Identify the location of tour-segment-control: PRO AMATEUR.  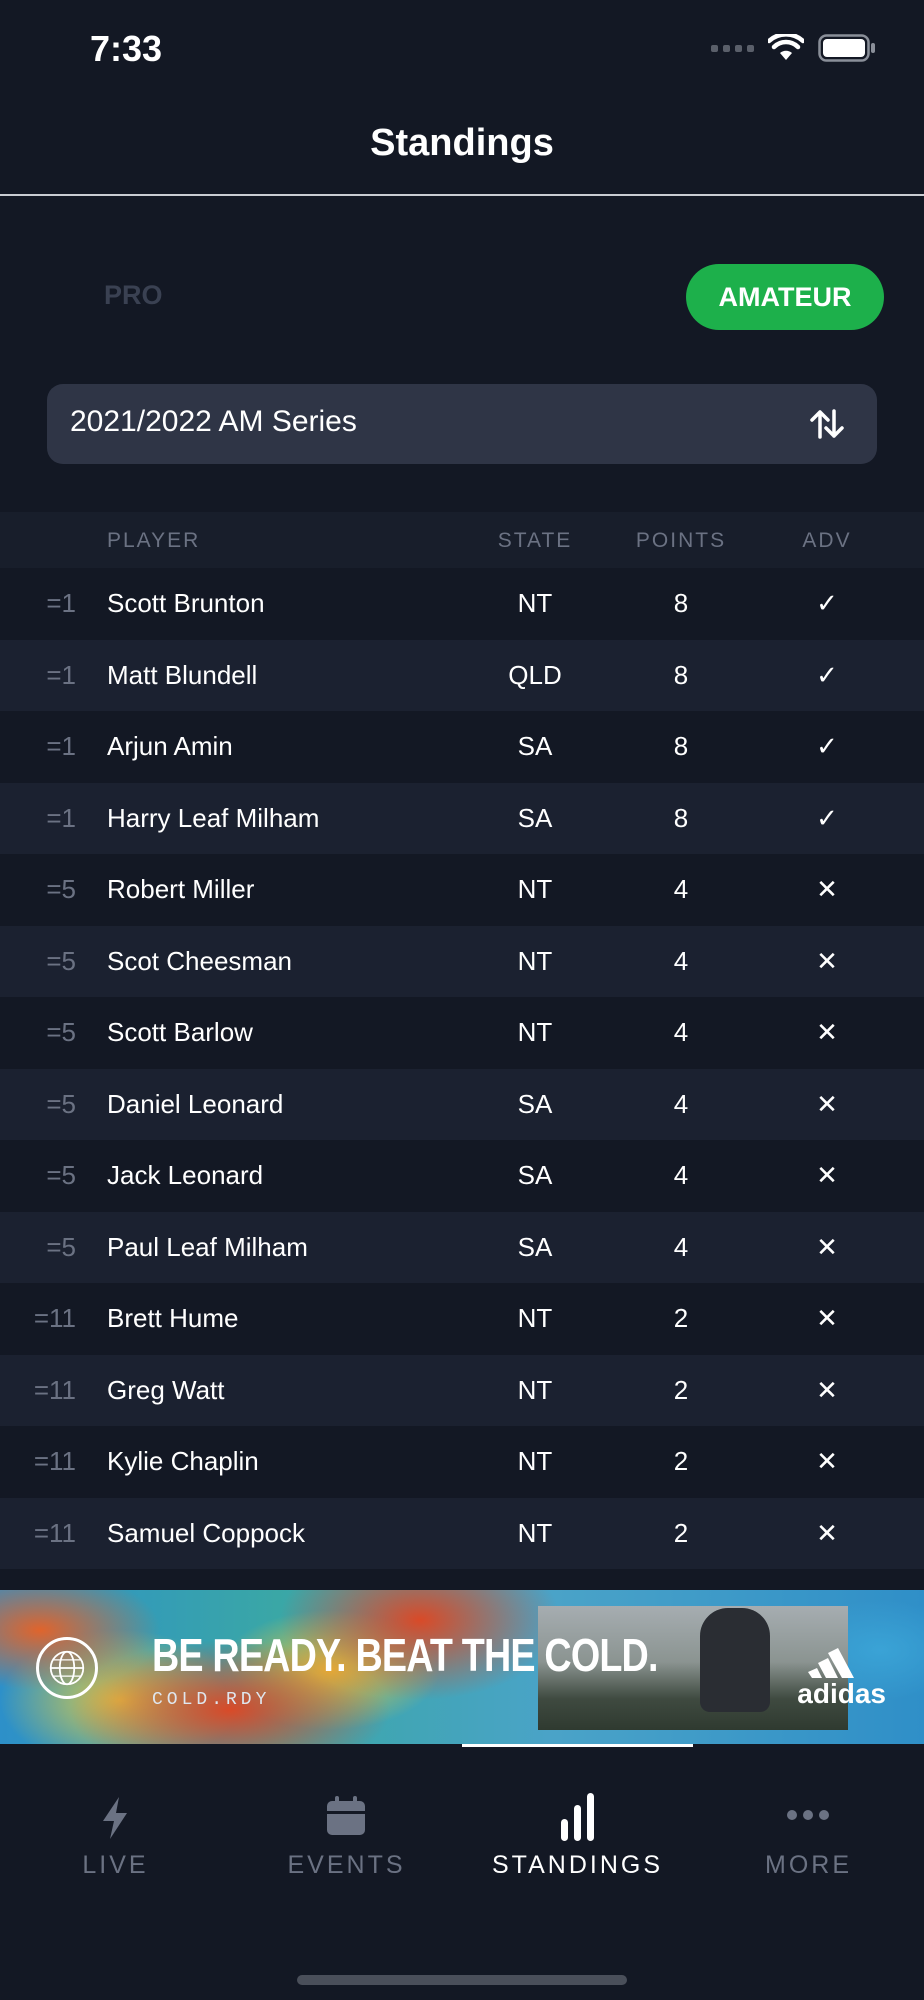
(462, 297).